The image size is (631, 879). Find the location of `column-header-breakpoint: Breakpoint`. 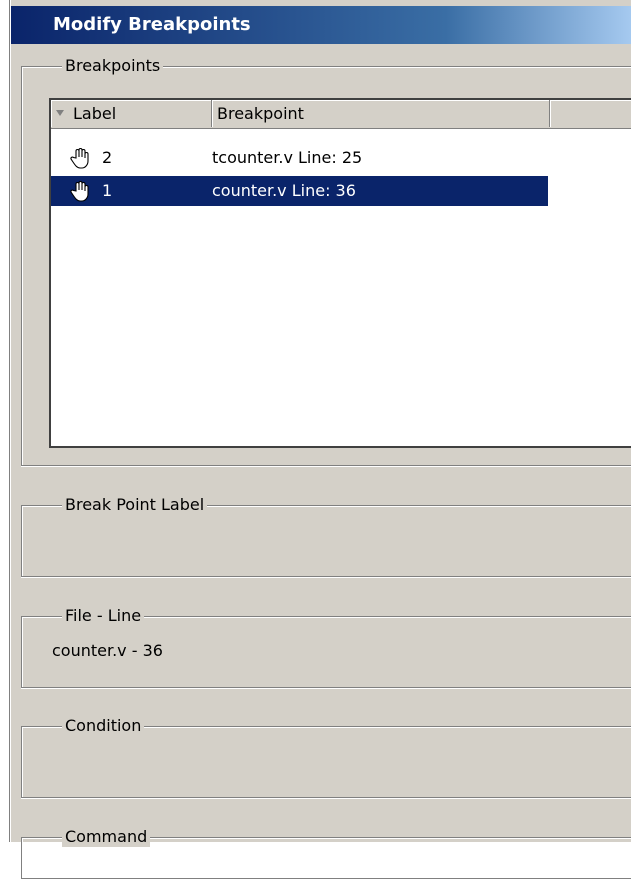

column-header-breakpoint: Breakpoint is located at coordinates (381, 113).